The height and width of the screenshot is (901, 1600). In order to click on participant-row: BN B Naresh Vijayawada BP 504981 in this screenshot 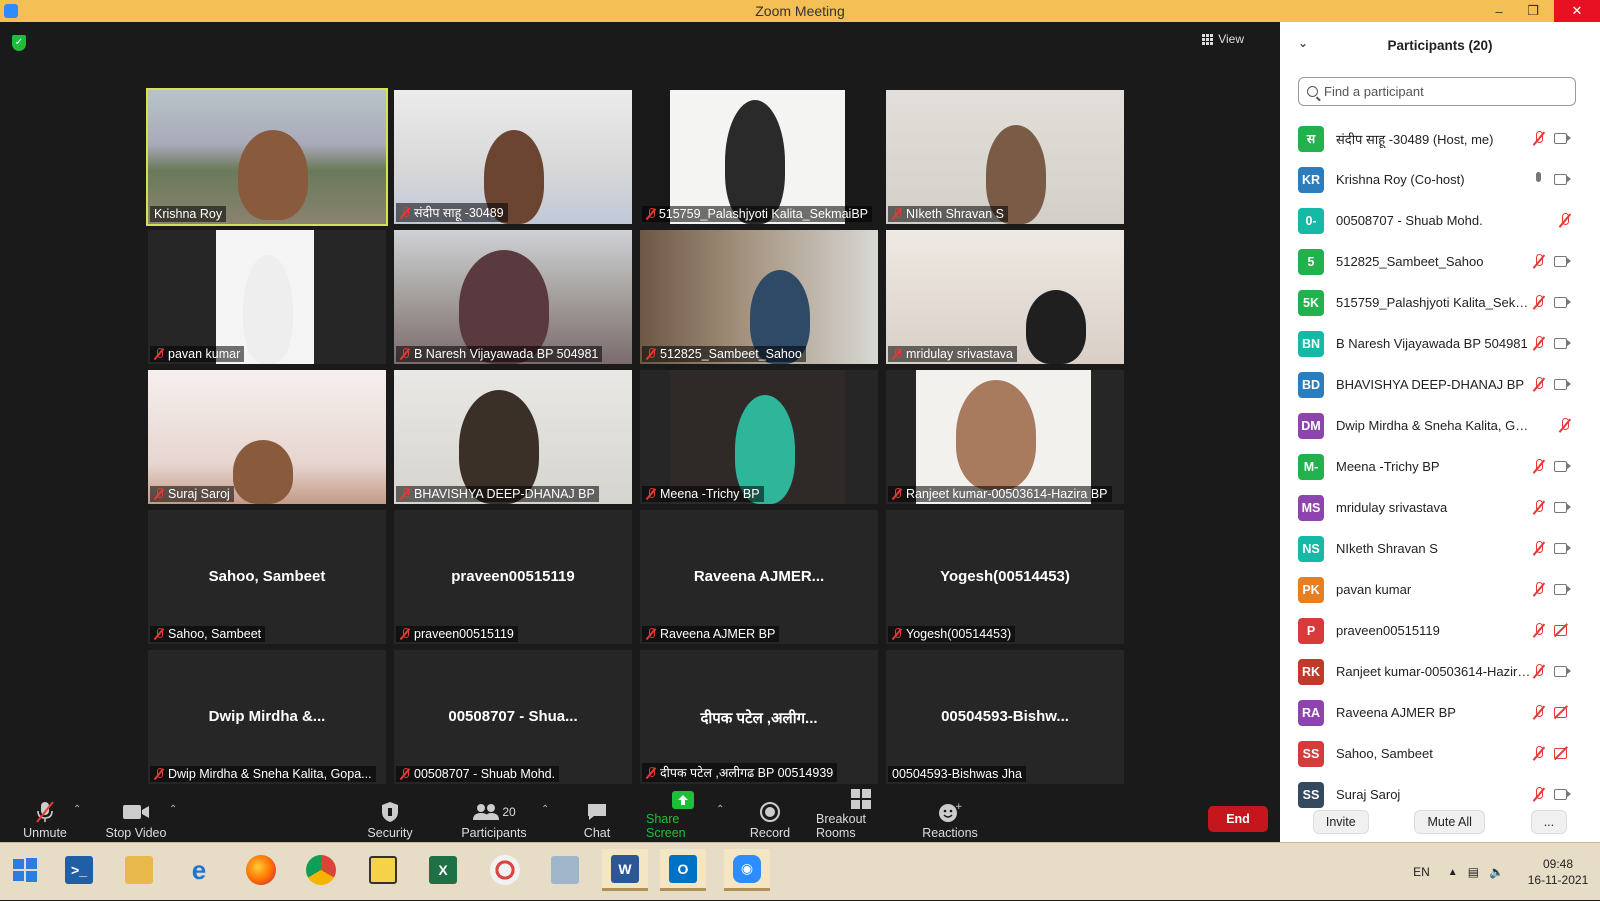, I will do `click(1440, 343)`.